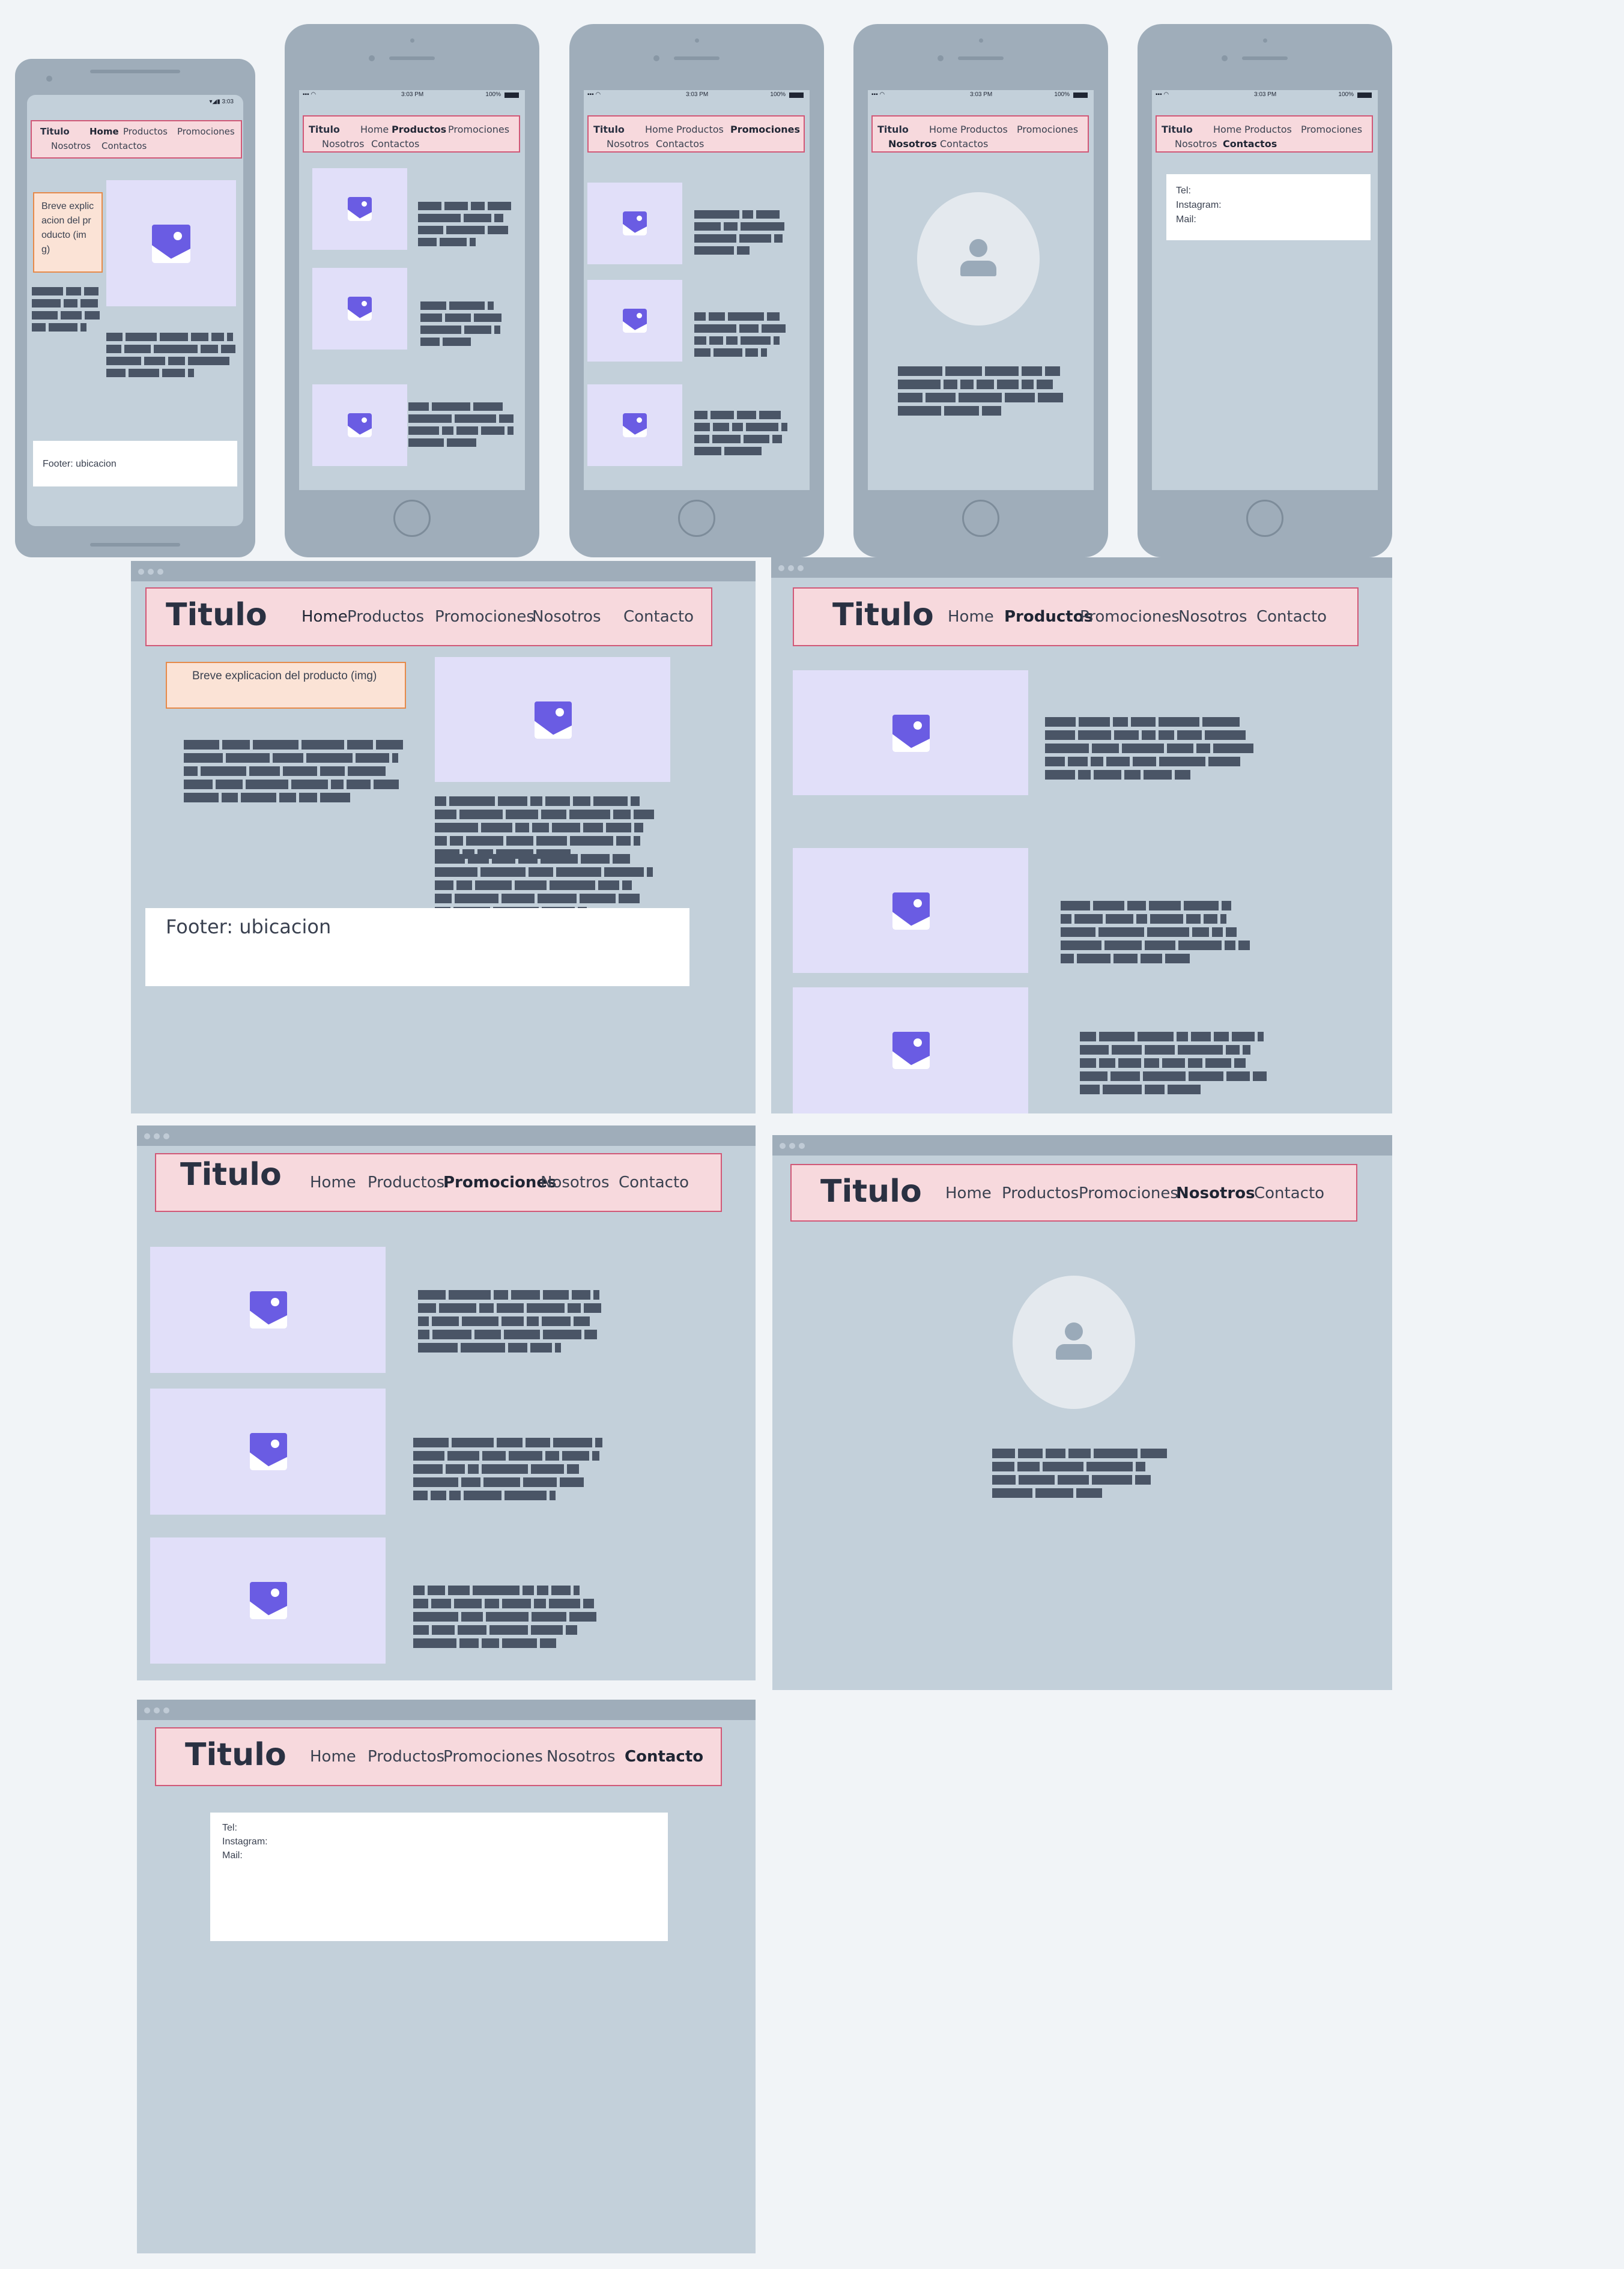 Image resolution: width=1624 pixels, height=2269 pixels. Describe the element at coordinates (911, 733) in the screenshot. I see `image-icon` at that location.